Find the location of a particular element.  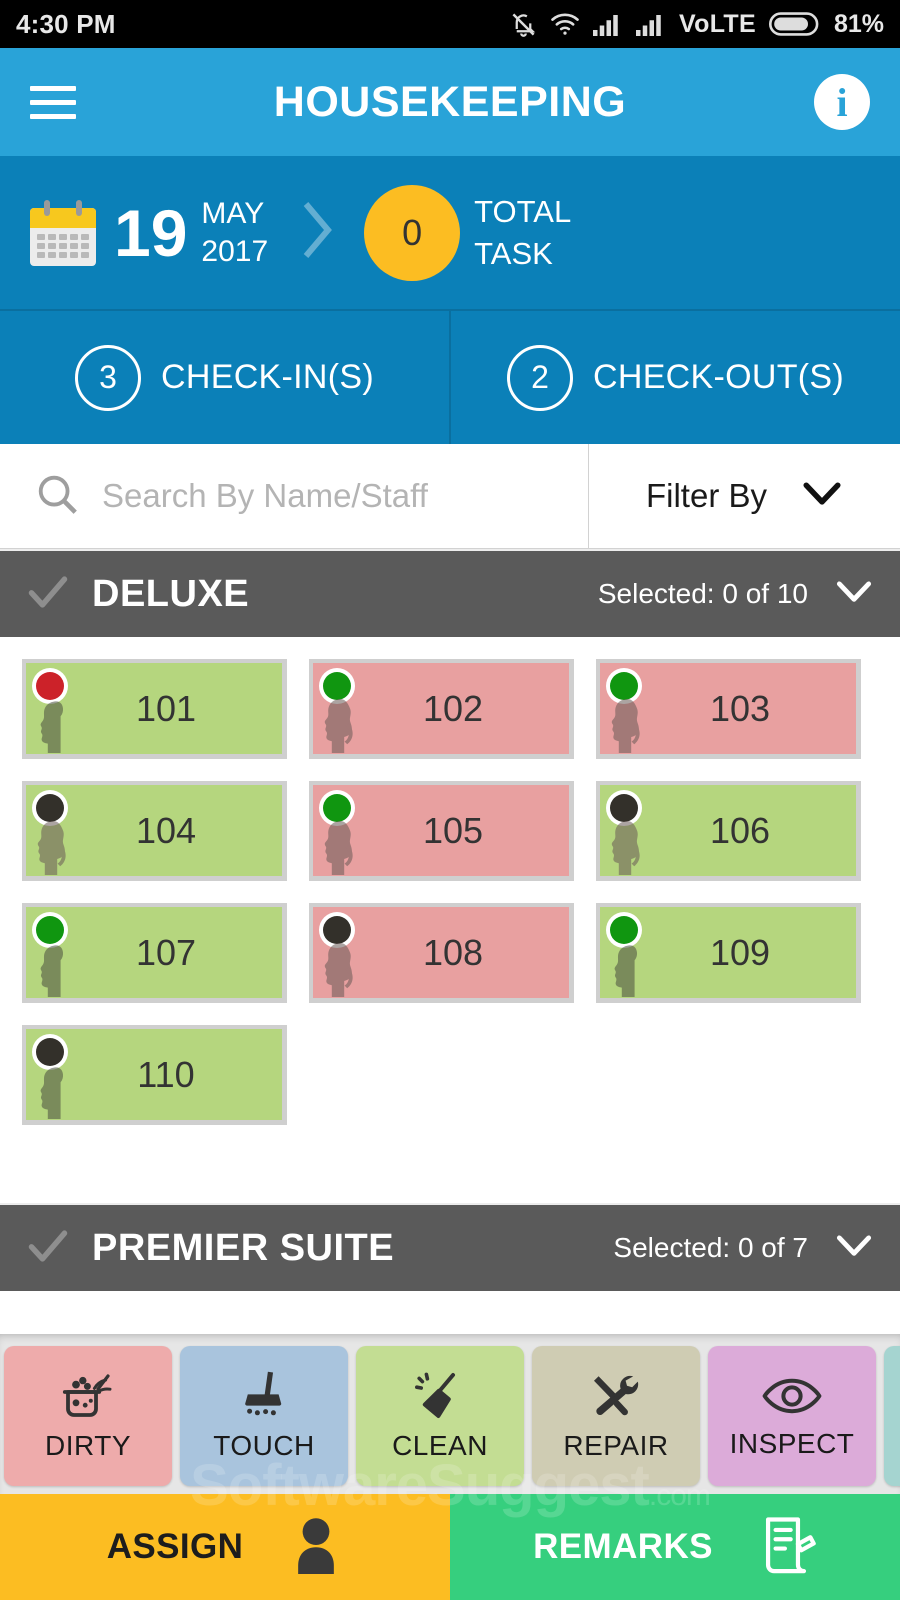

room-tile: 106 is located at coordinates (728, 831).